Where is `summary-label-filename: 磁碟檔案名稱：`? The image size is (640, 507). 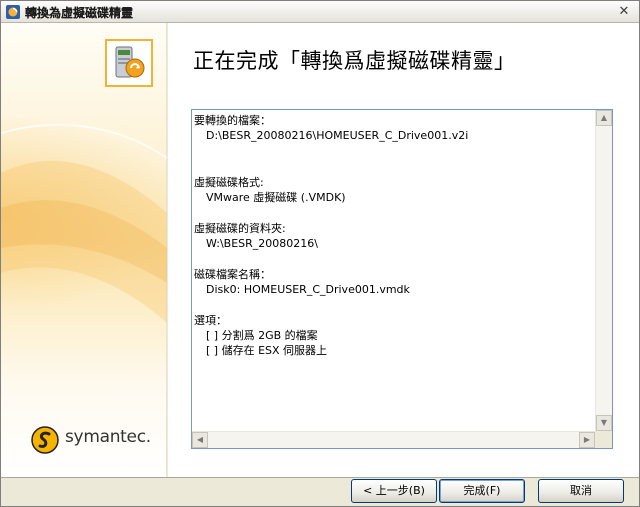
summary-label-filename: 磁碟檔案名稱： is located at coordinates (232, 274).